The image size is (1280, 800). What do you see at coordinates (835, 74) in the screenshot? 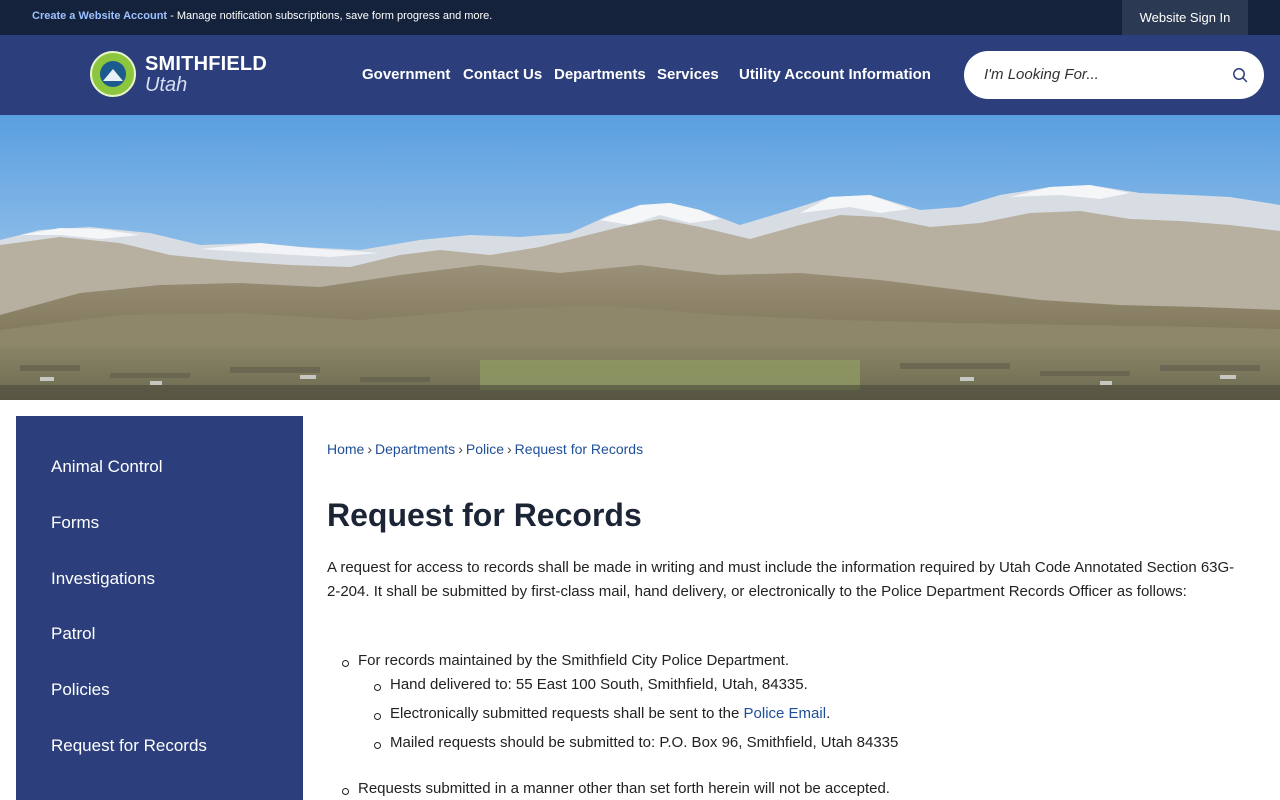
I see `nav-utility-account-information: Utility Account Information` at bounding box center [835, 74].